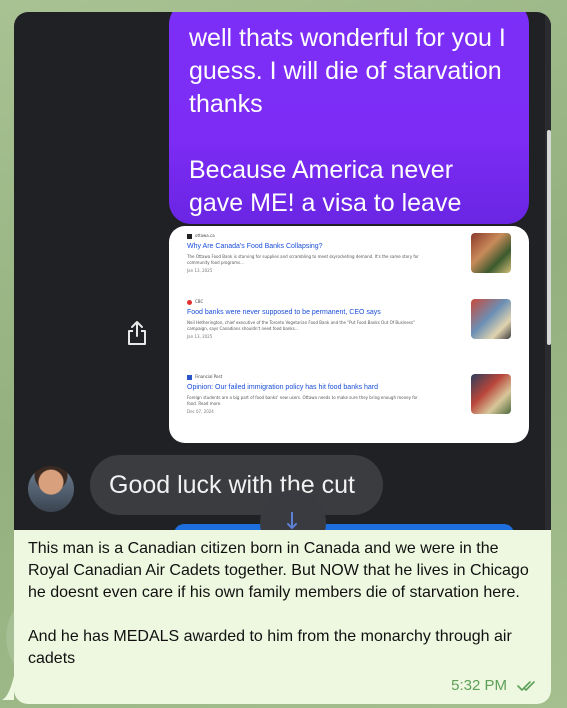 The width and height of the screenshot is (567, 708). Describe the element at coordinates (137, 333) in the screenshot. I see `share-icon` at that location.